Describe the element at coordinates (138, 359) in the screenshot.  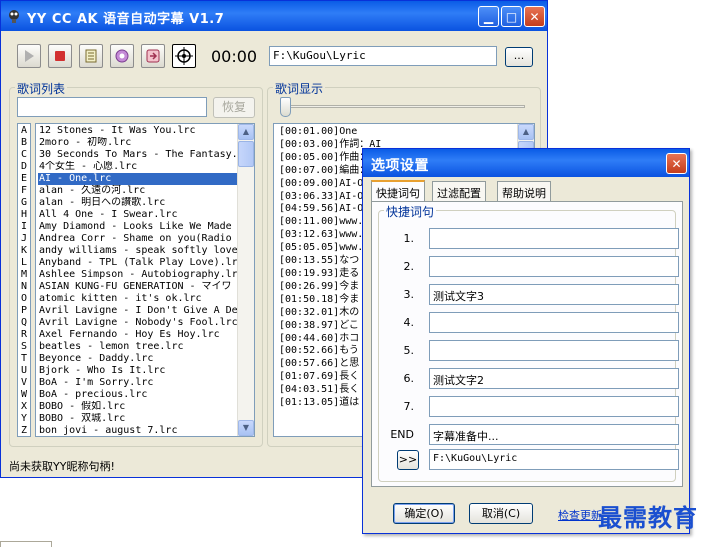
I see `list-item: Beyonce - Daddy.lrc` at that location.